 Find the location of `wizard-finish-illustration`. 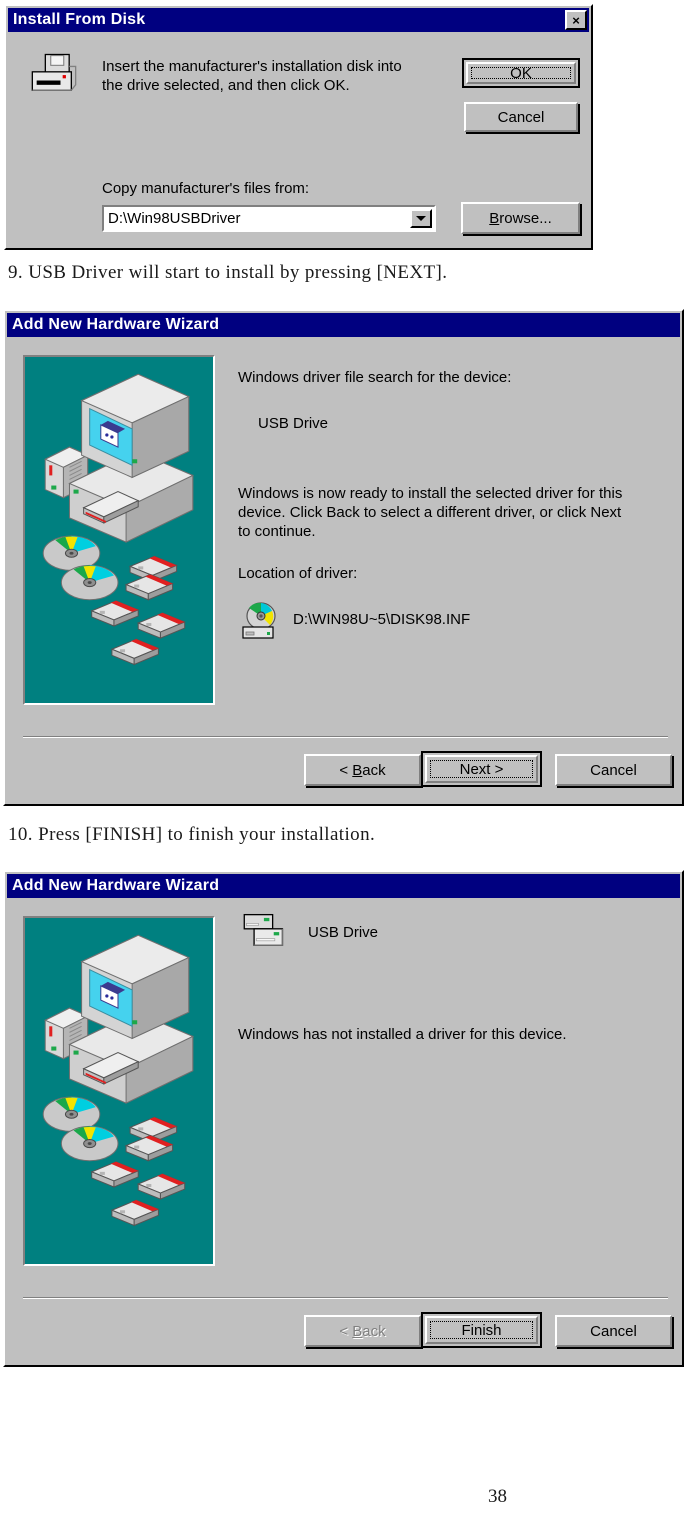

wizard-finish-illustration is located at coordinates (119, 1091).